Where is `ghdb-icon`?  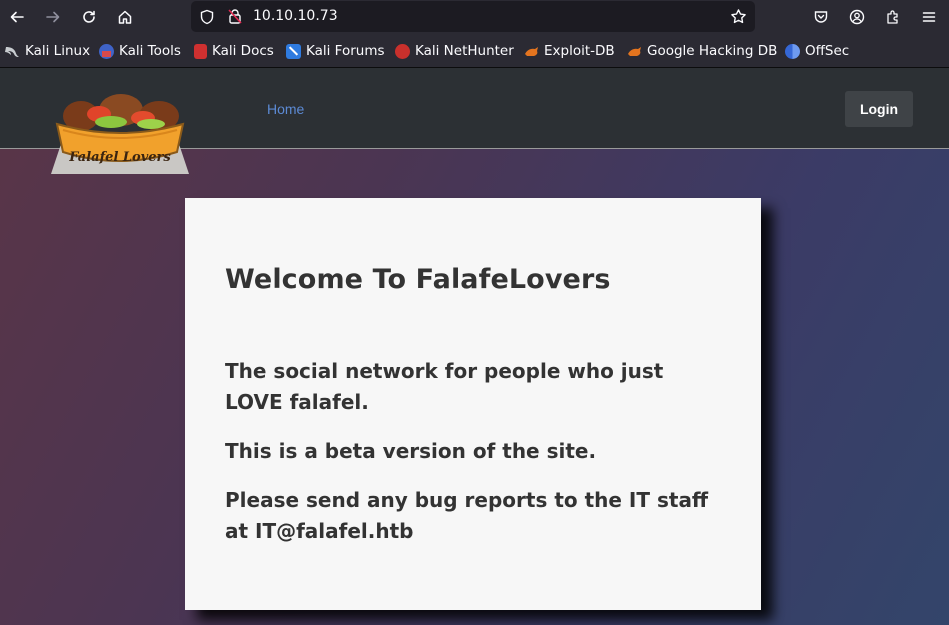 ghdb-icon is located at coordinates (634, 51).